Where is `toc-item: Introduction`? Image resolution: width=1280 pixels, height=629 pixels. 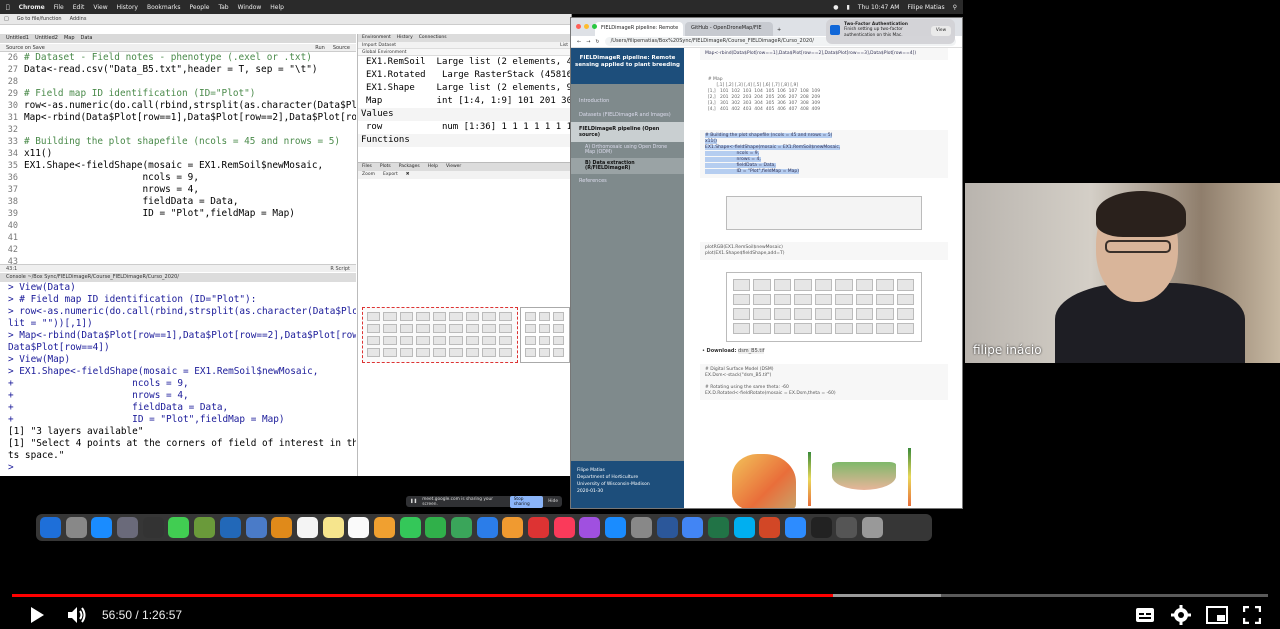
toc-item: Introduction is located at coordinates (627, 101).